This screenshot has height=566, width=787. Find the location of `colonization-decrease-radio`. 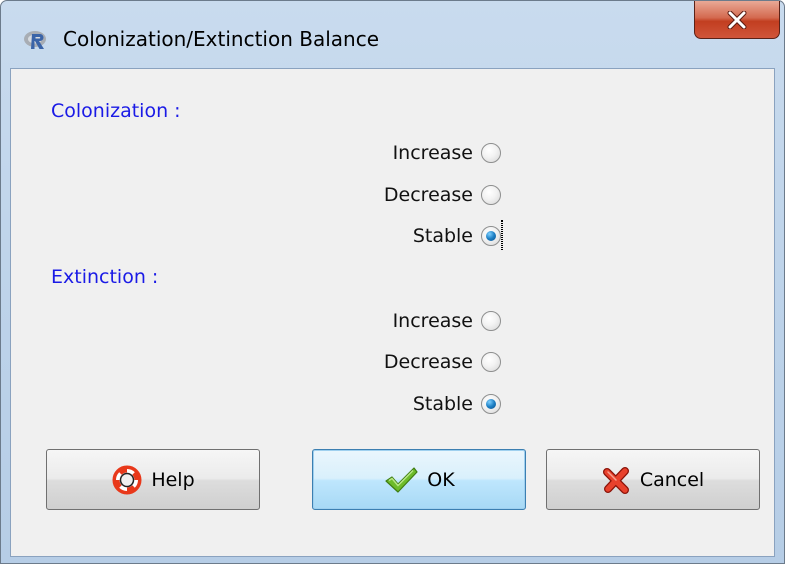

colonization-decrease-radio is located at coordinates (491, 195).